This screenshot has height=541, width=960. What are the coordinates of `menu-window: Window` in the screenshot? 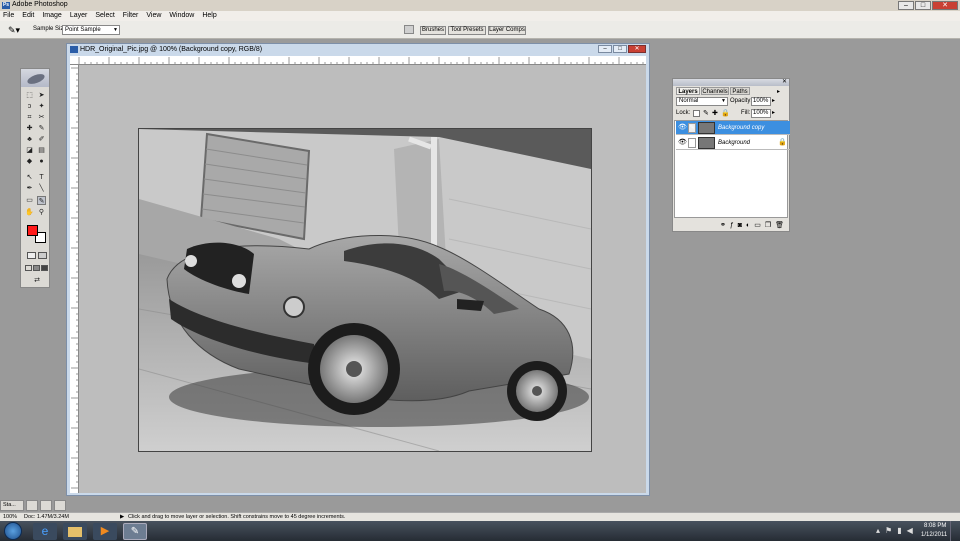 It's located at (181, 16).